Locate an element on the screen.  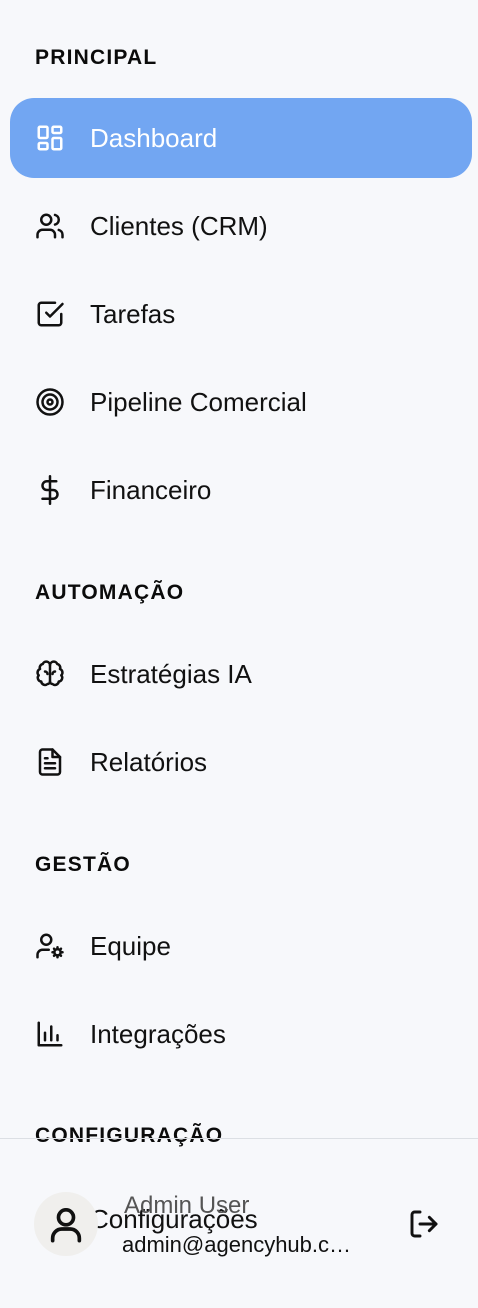
users-icon is located at coordinates (50, 226).